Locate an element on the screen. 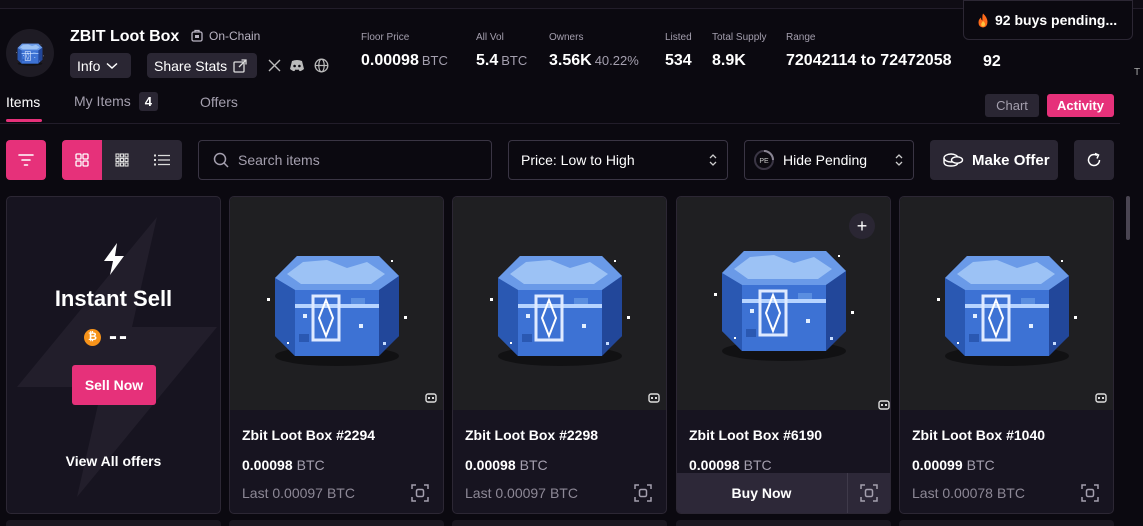  filter-icon is located at coordinates (26, 160).